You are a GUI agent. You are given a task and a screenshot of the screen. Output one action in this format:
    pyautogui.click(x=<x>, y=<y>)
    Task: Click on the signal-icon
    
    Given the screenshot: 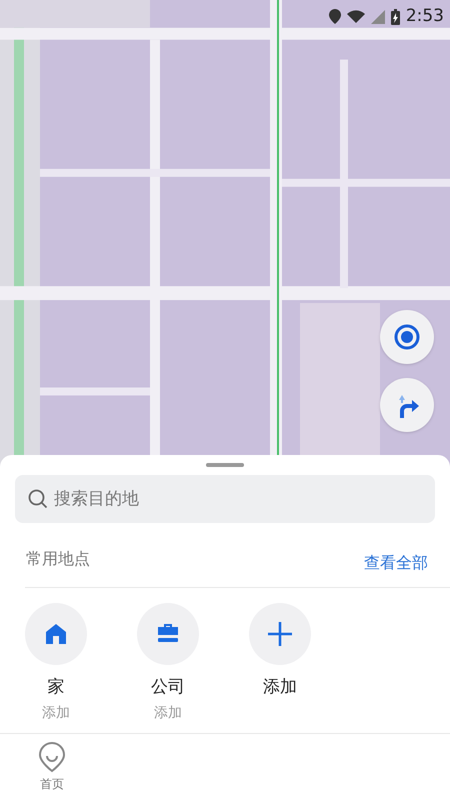 What is the action you would take?
    pyautogui.click(x=377, y=17)
    